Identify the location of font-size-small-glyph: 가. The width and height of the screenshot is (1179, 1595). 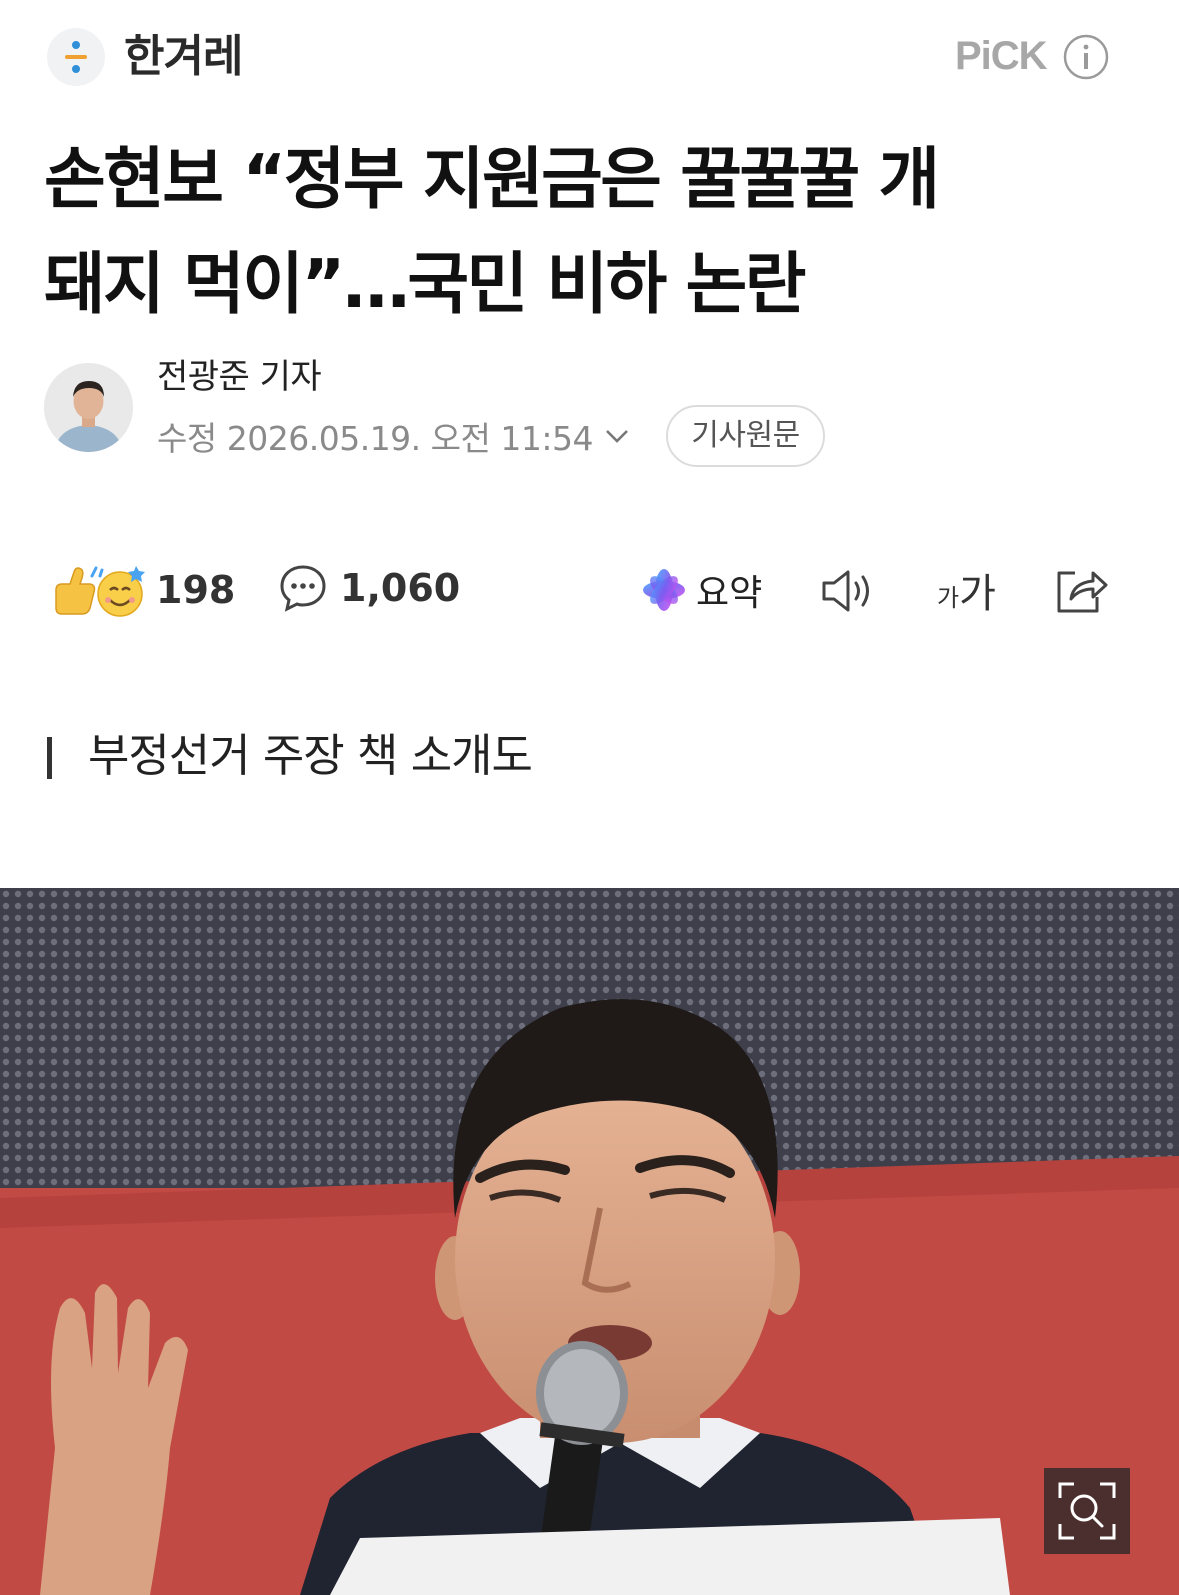
(948, 598).